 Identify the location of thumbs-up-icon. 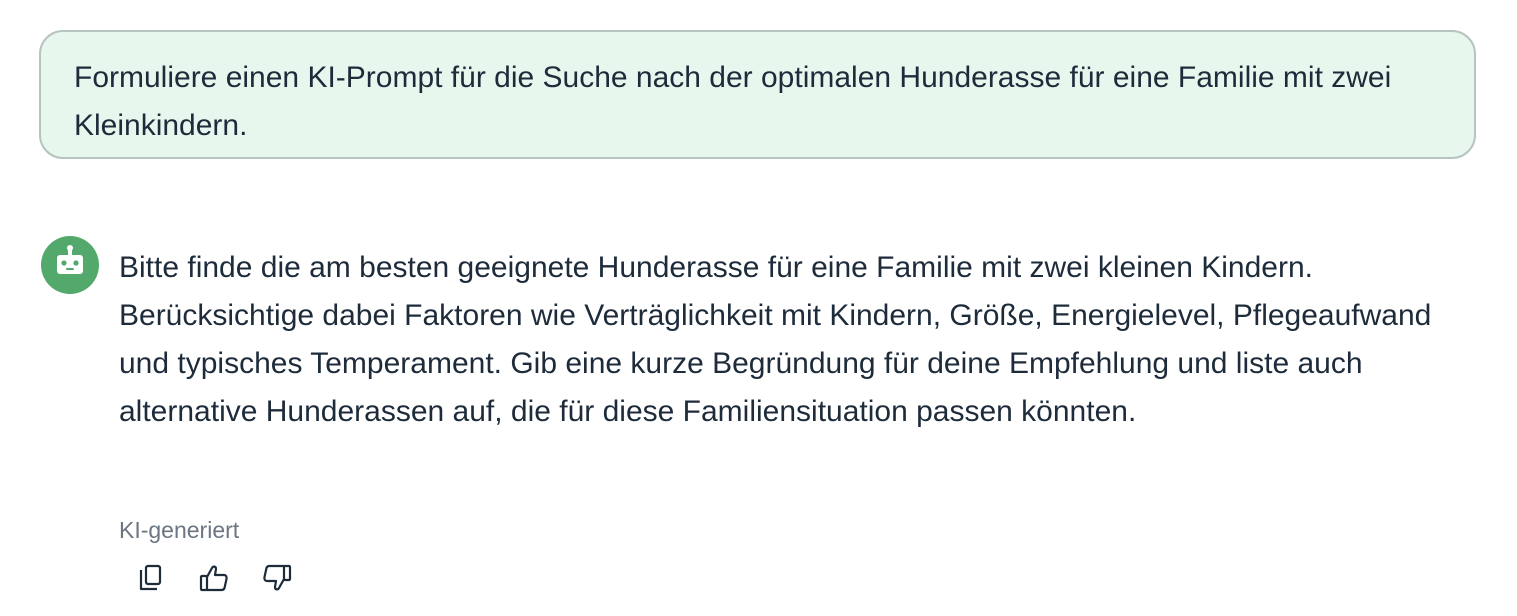
(213, 578).